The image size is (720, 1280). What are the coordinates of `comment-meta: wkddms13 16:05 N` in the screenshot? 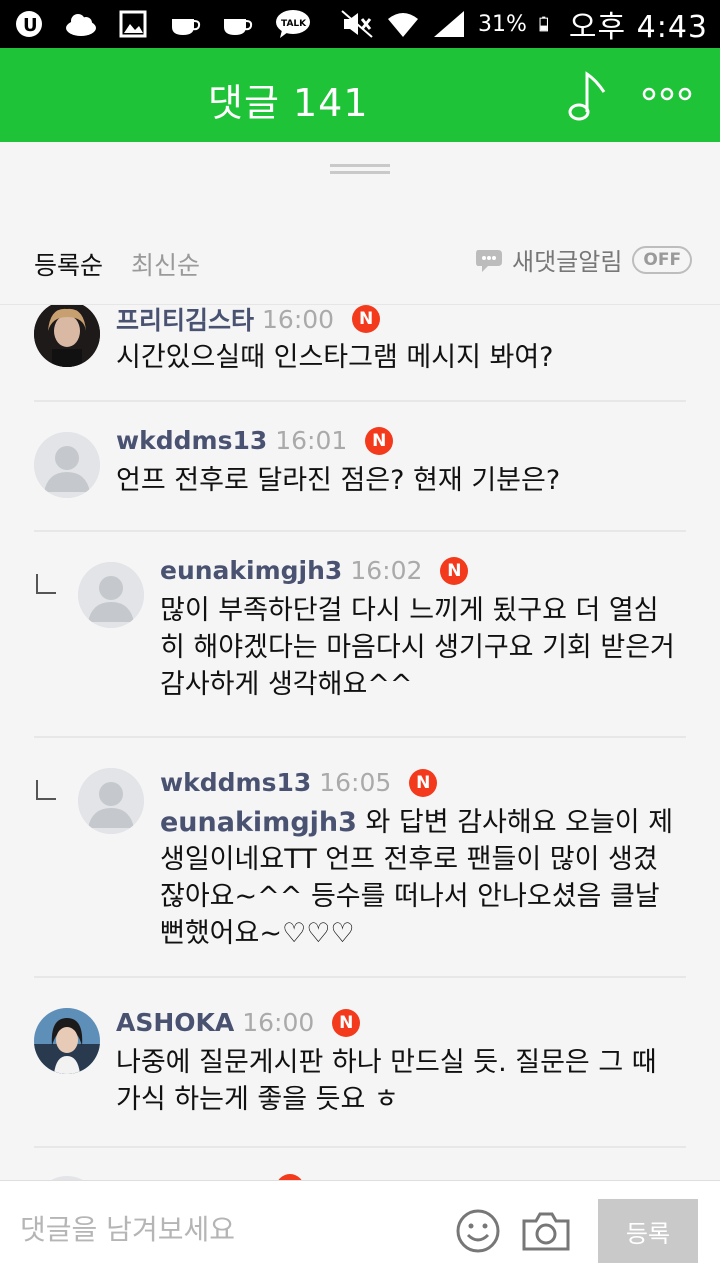 It's located at (299, 782).